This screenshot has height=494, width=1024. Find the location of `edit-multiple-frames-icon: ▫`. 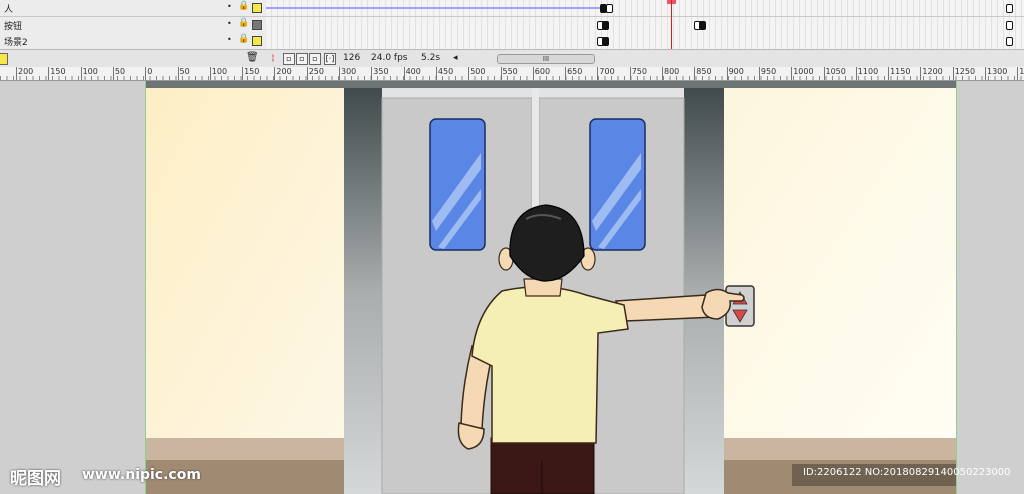

edit-multiple-frames-icon: ▫ is located at coordinates (315, 59).